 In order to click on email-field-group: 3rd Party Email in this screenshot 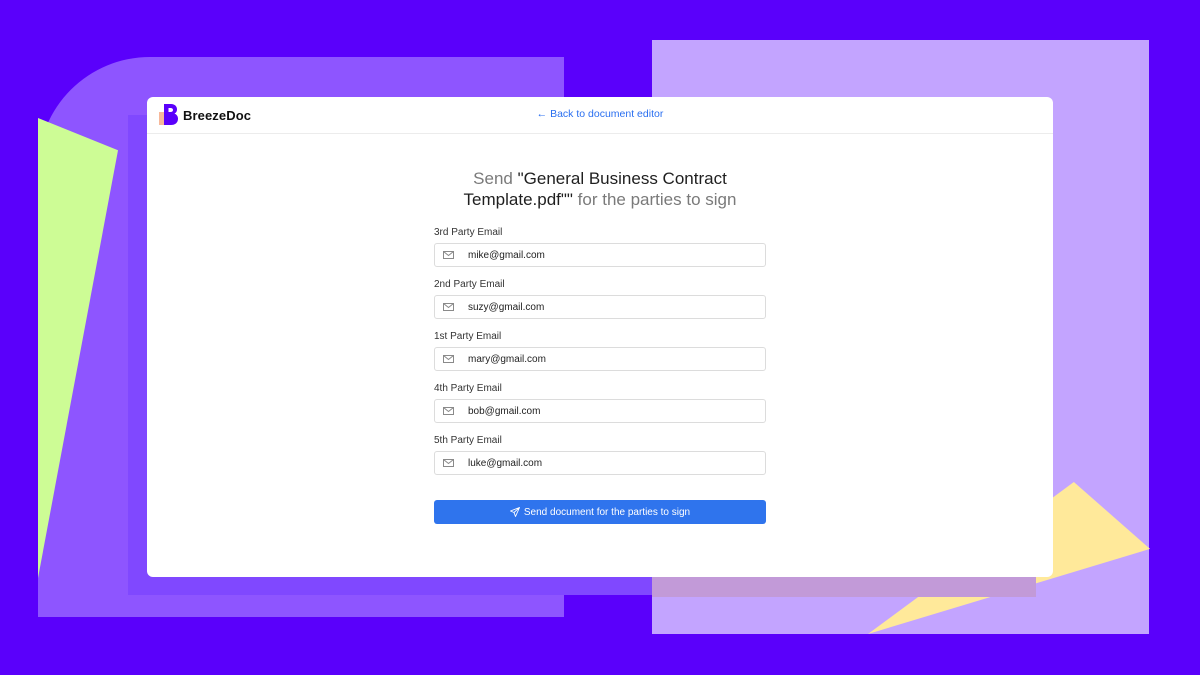, I will do `click(600, 247)`.